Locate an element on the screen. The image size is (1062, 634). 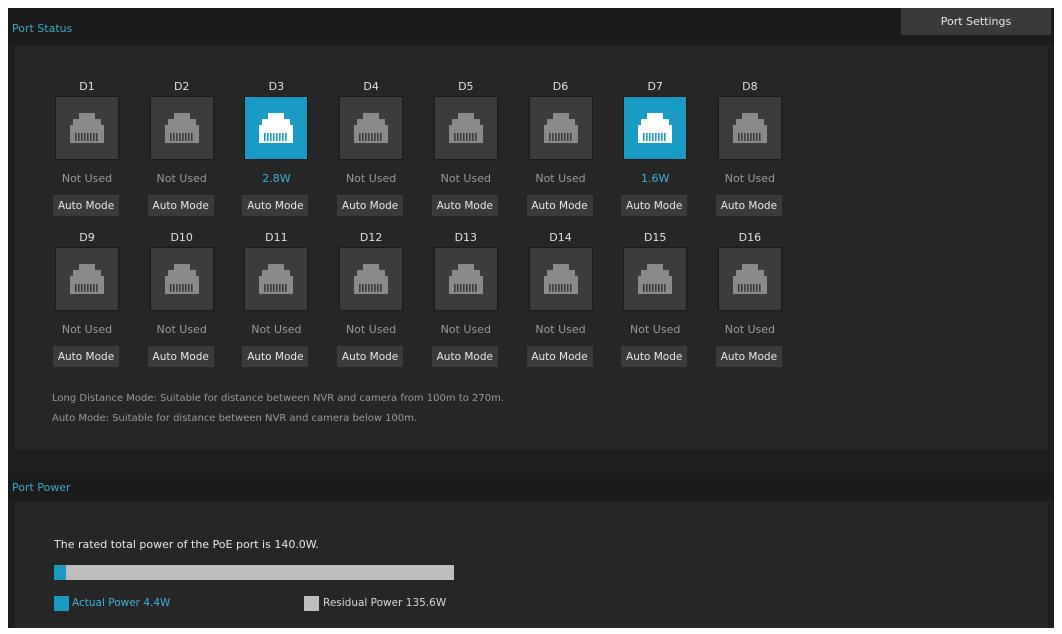
port-label: D1 is located at coordinates (87, 86).